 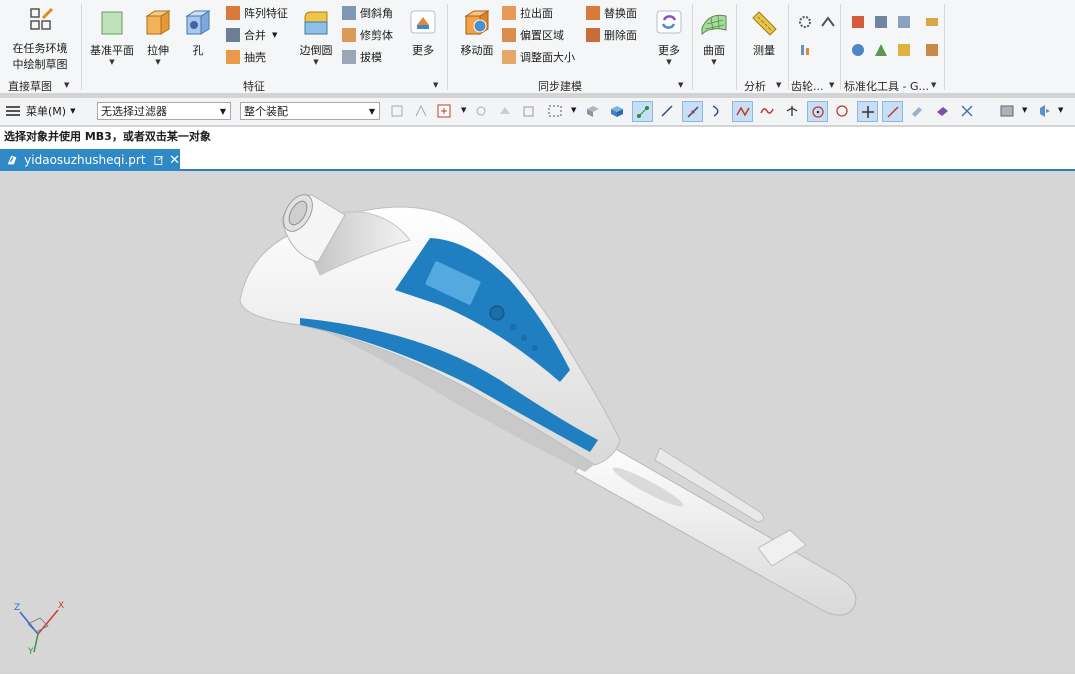 What do you see at coordinates (17, 608) in the screenshot?
I see `axis-z-label: Z` at bounding box center [17, 608].